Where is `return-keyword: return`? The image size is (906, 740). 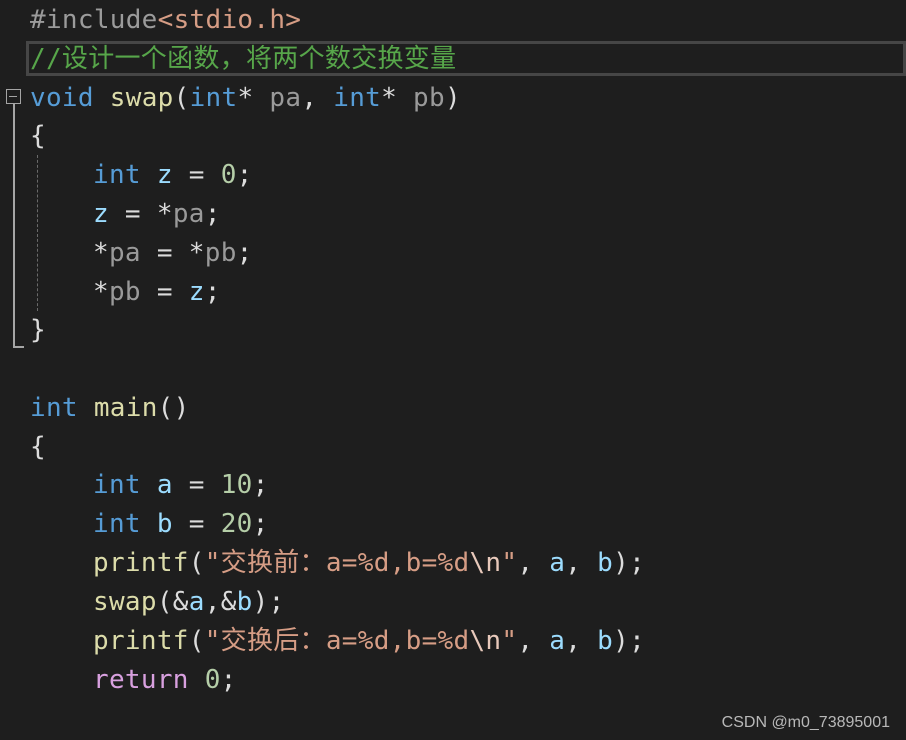 return-keyword: return is located at coordinates (141, 680).